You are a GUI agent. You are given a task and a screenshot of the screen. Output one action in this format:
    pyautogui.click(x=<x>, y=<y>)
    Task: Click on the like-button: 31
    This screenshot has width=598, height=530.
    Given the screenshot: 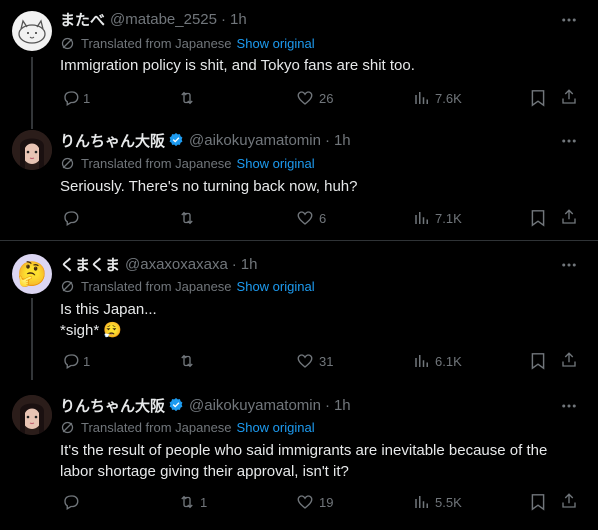 What is the action you would take?
    pyautogui.click(x=314, y=361)
    